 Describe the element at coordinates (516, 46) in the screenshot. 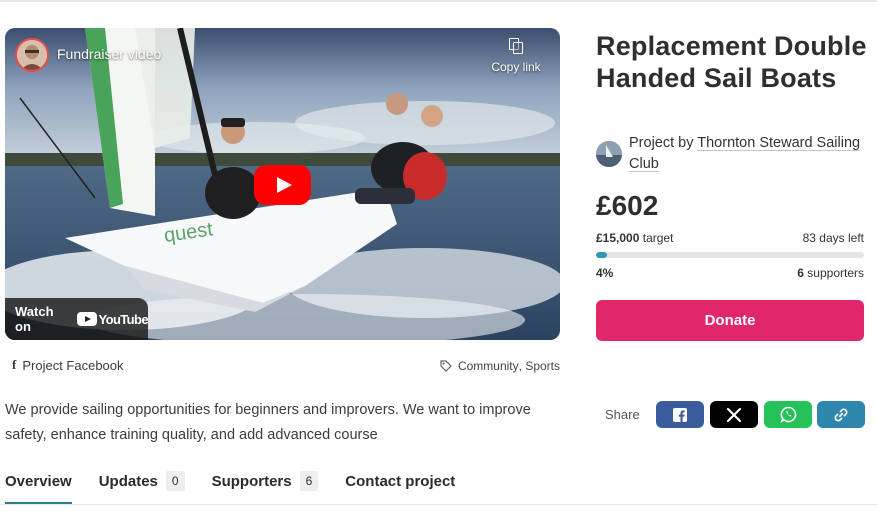

I see `copy-icon` at that location.